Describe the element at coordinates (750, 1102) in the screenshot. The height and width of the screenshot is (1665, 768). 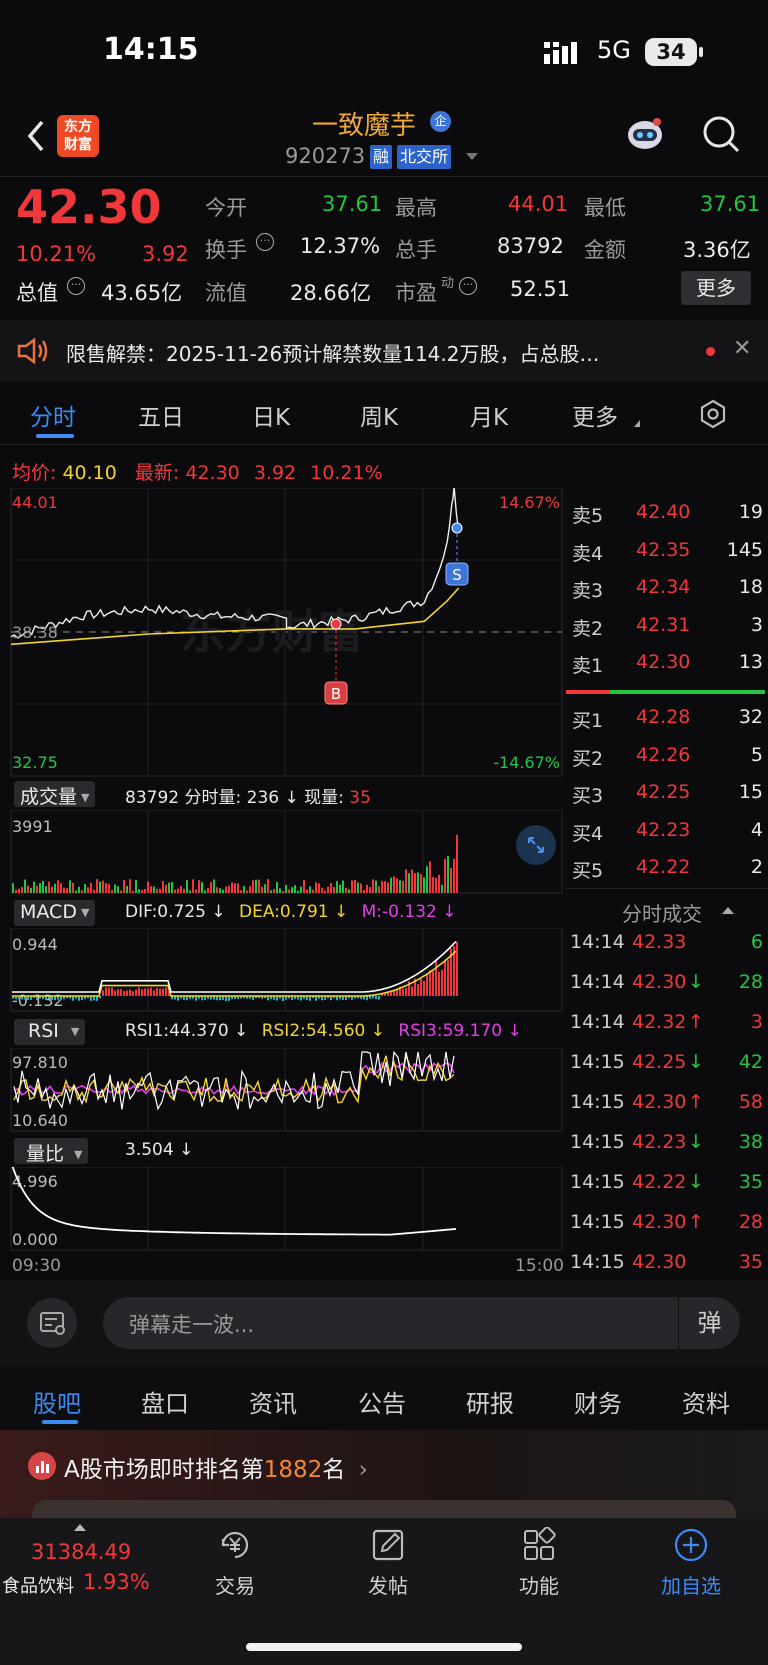
I see `trade-qty: 58` at that location.